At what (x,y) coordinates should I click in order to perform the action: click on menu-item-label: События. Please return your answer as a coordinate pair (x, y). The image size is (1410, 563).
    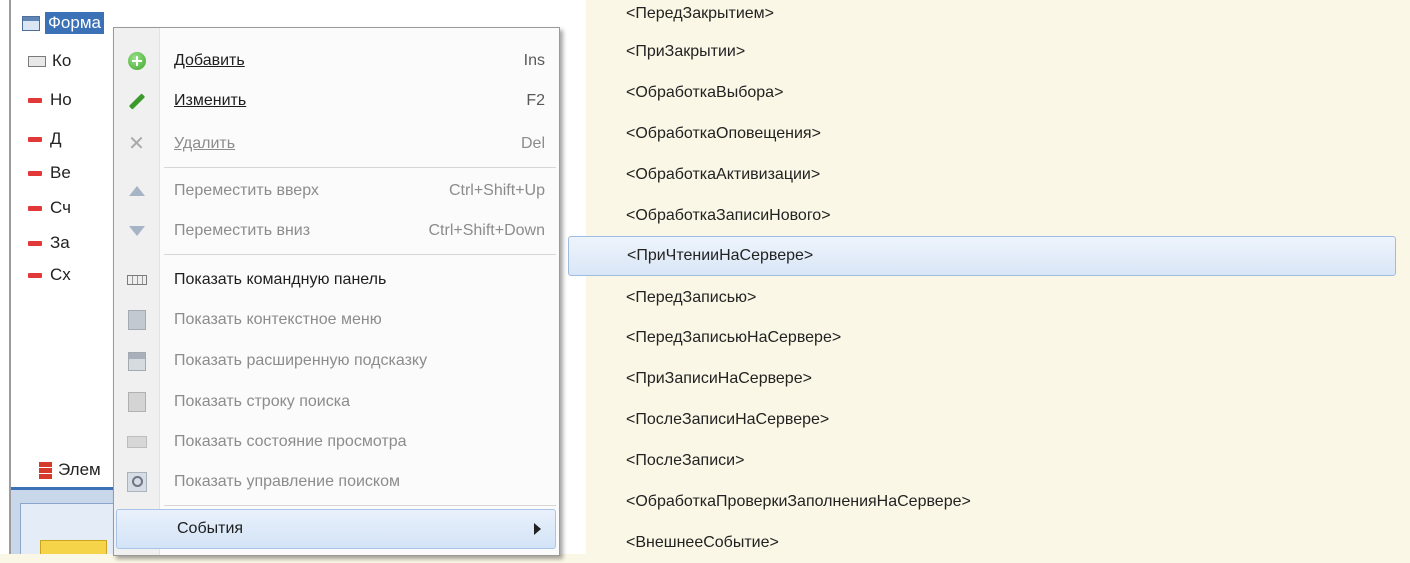
    Looking at the image, I should click on (210, 528).